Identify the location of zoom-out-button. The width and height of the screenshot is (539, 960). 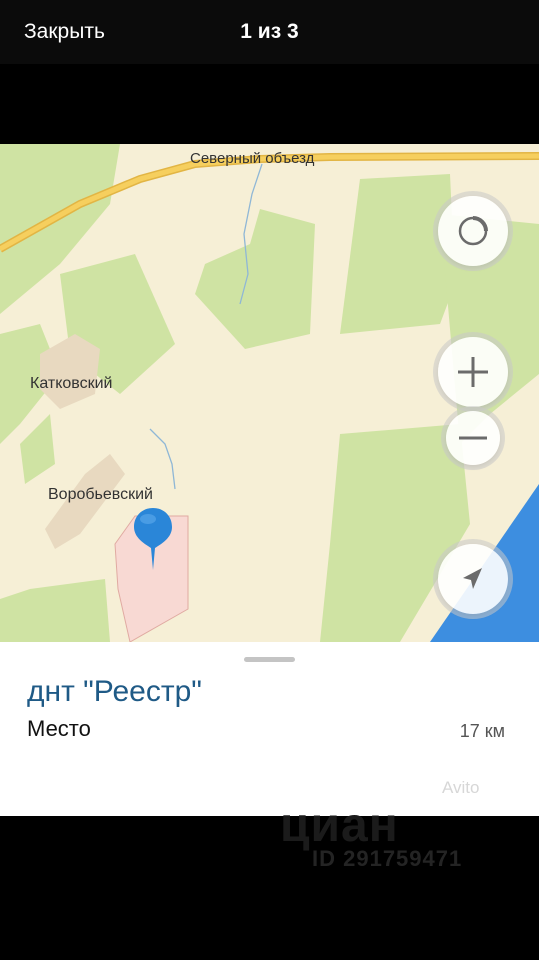
(473, 438).